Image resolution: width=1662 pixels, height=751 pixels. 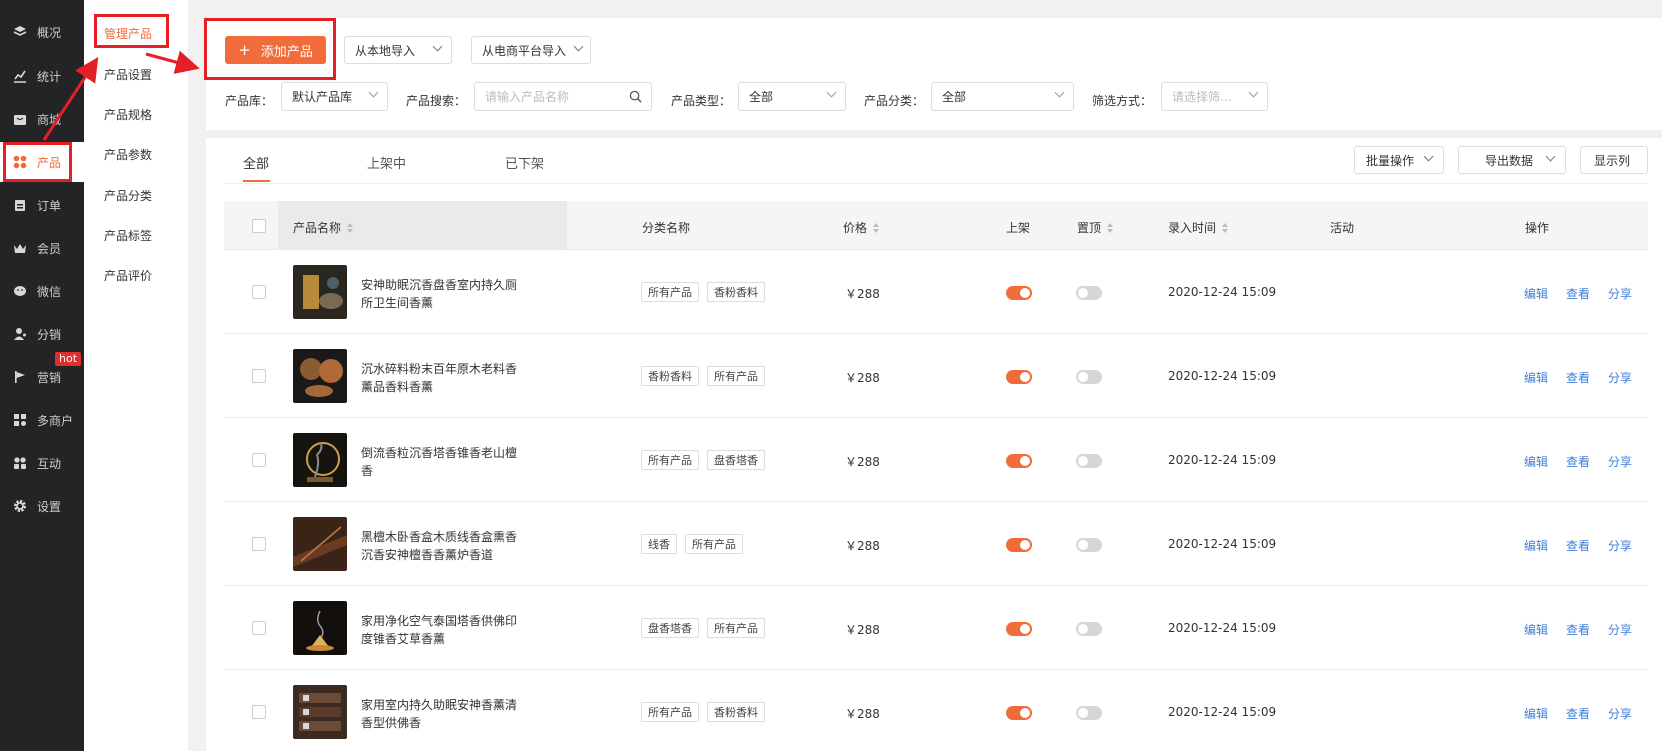 What do you see at coordinates (42, 420) in the screenshot?
I see `sidebar-item-multi-merchant: 多商户` at bounding box center [42, 420].